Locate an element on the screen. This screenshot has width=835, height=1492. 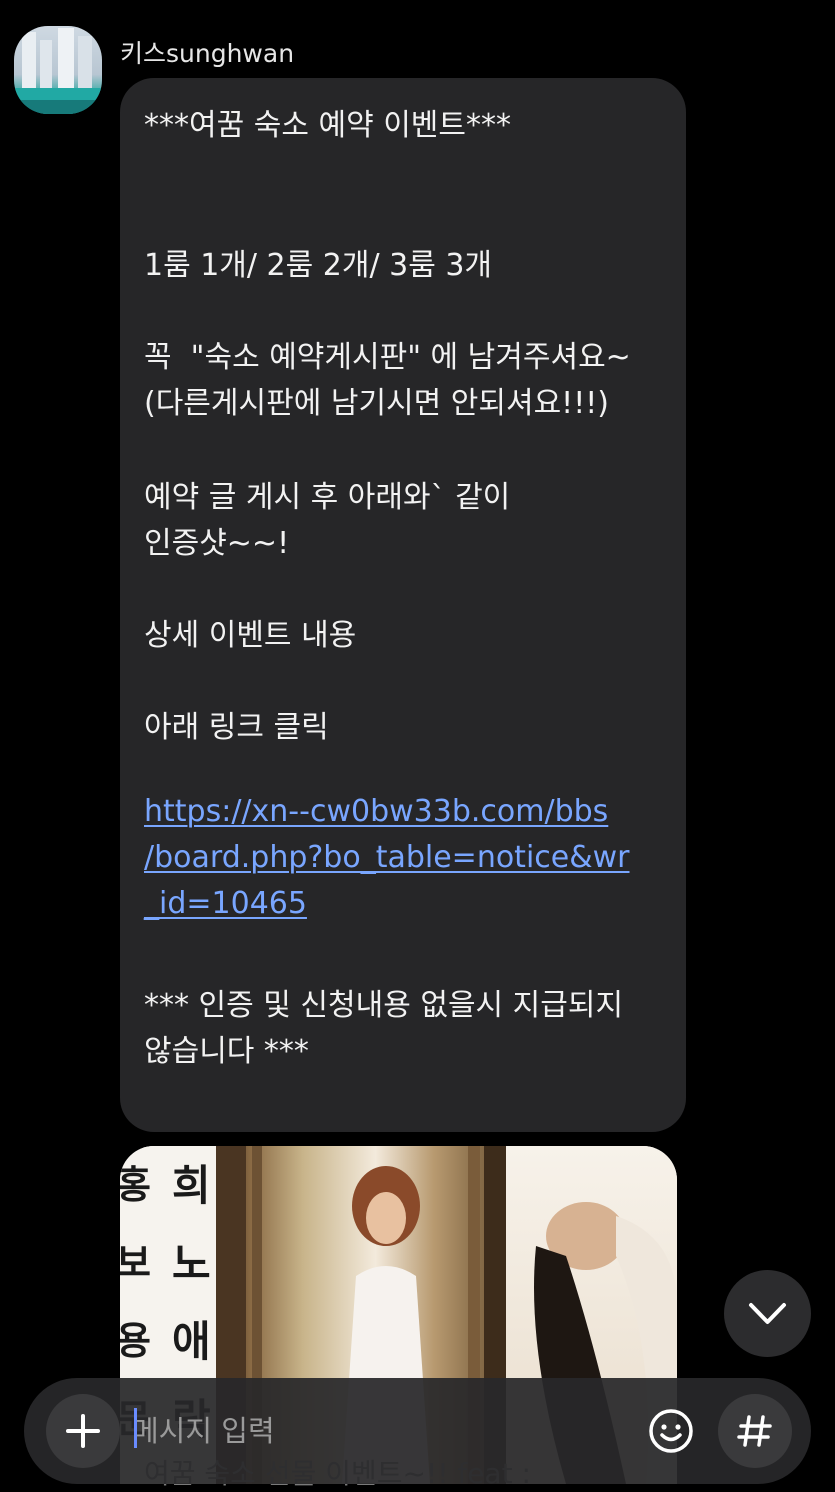
attach-button is located at coordinates (83, 1431).